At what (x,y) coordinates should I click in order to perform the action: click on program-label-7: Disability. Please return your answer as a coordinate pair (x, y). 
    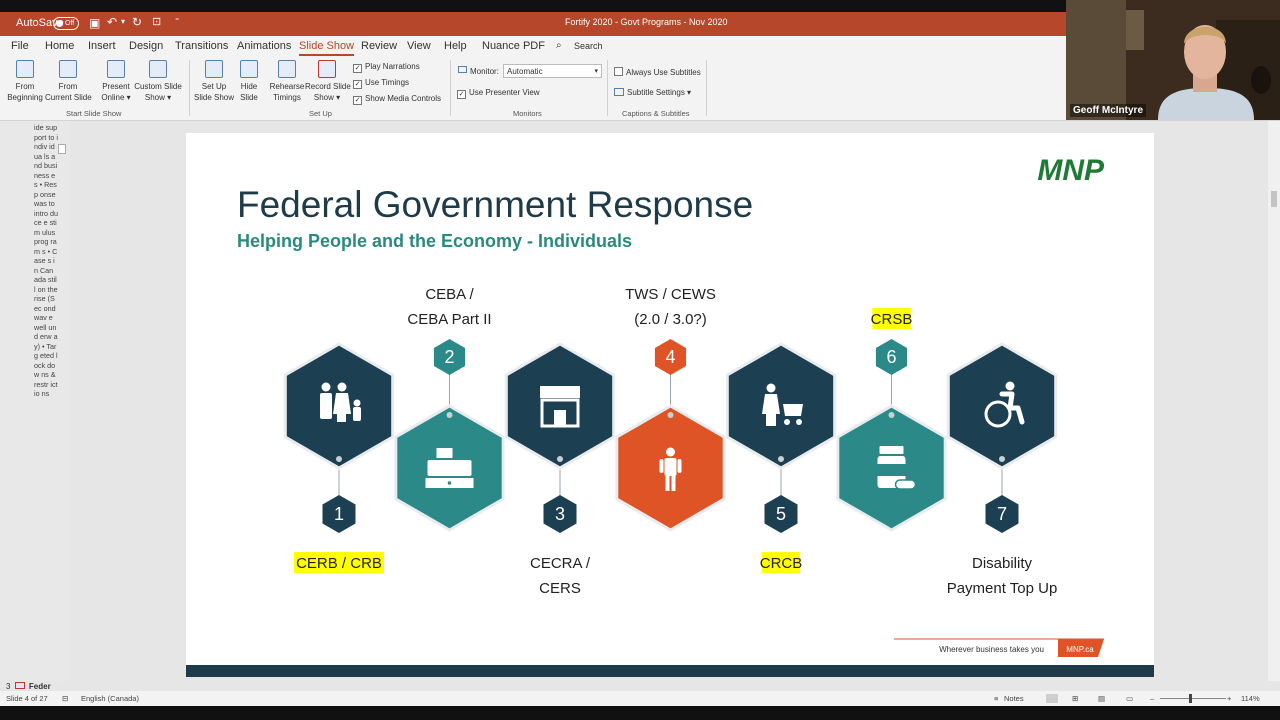
    Looking at the image, I should click on (1002, 563).